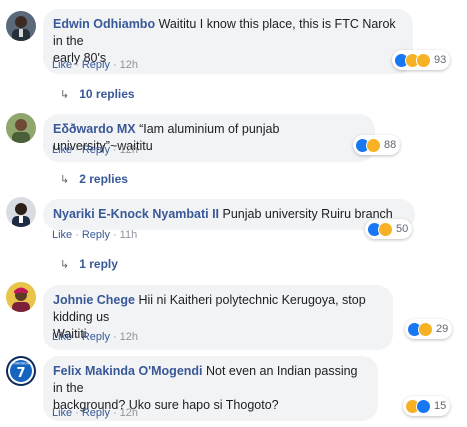 This screenshot has width=467, height=427. What do you see at coordinates (306, 214) in the screenshot?
I see `comment-text: Punjab university Ruiru branch` at bounding box center [306, 214].